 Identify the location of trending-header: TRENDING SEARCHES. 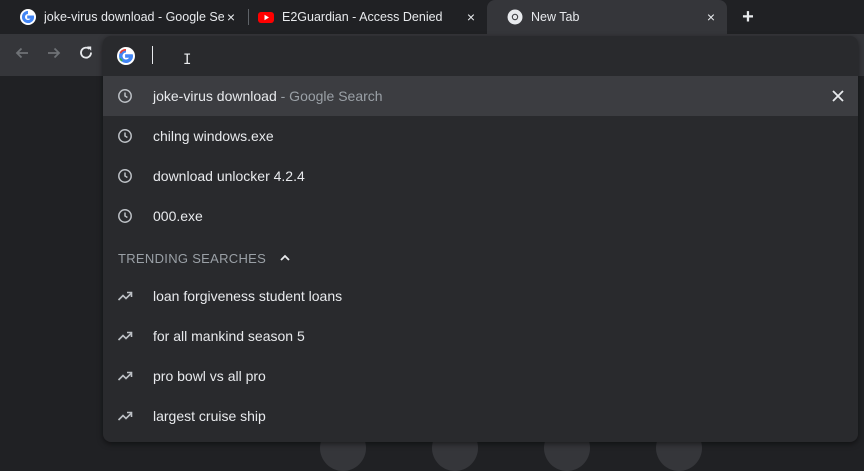
(205, 258).